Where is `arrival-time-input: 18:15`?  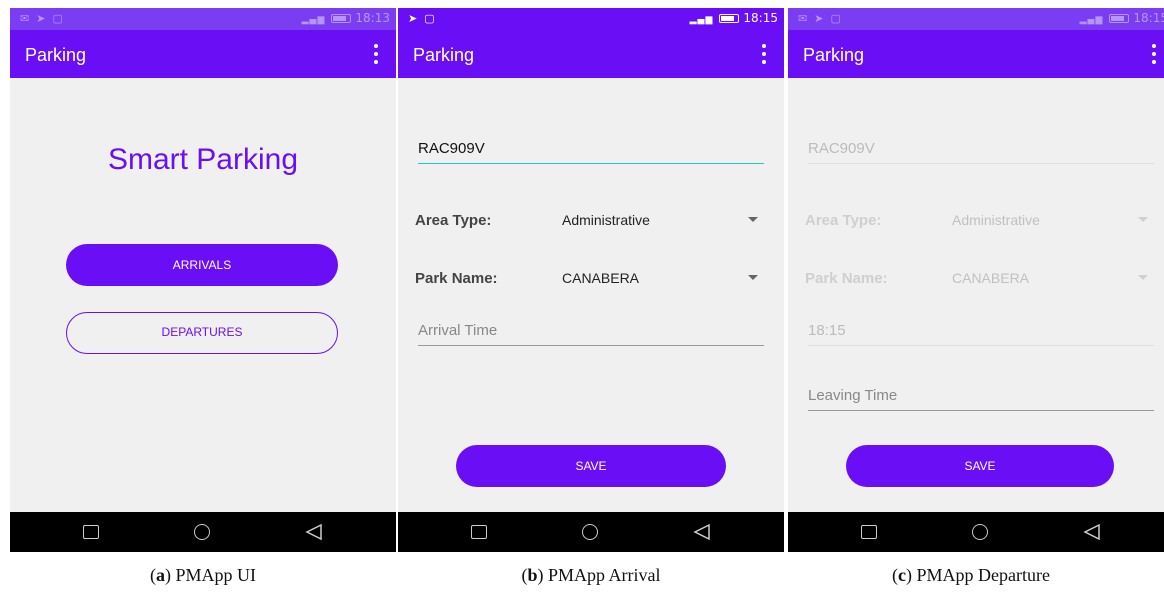
arrival-time-input: 18:15 is located at coordinates (981, 332).